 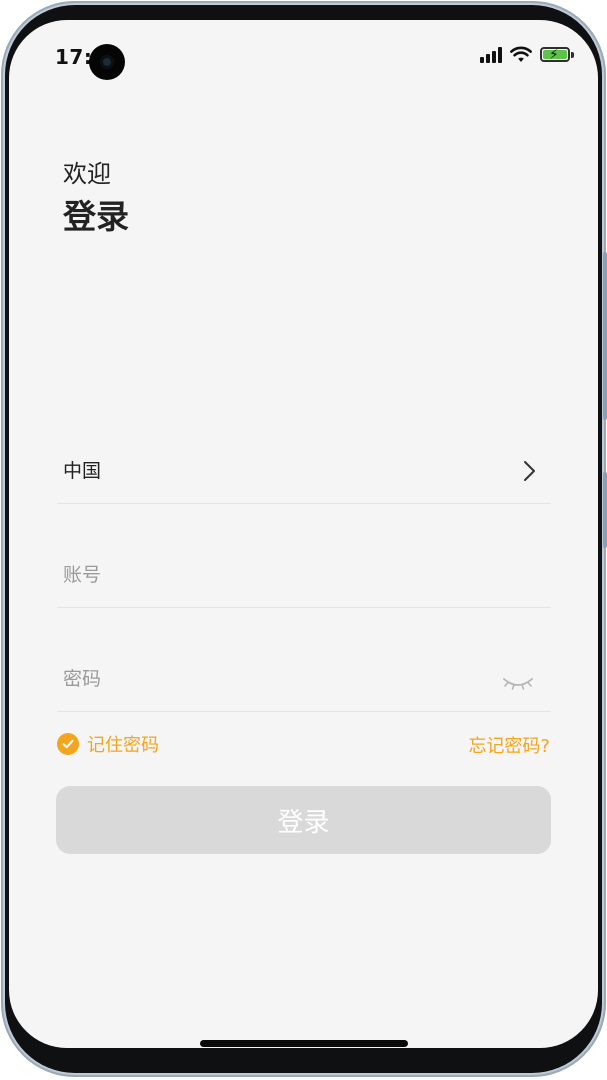 I want to click on signal-icon, so click(x=491, y=54).